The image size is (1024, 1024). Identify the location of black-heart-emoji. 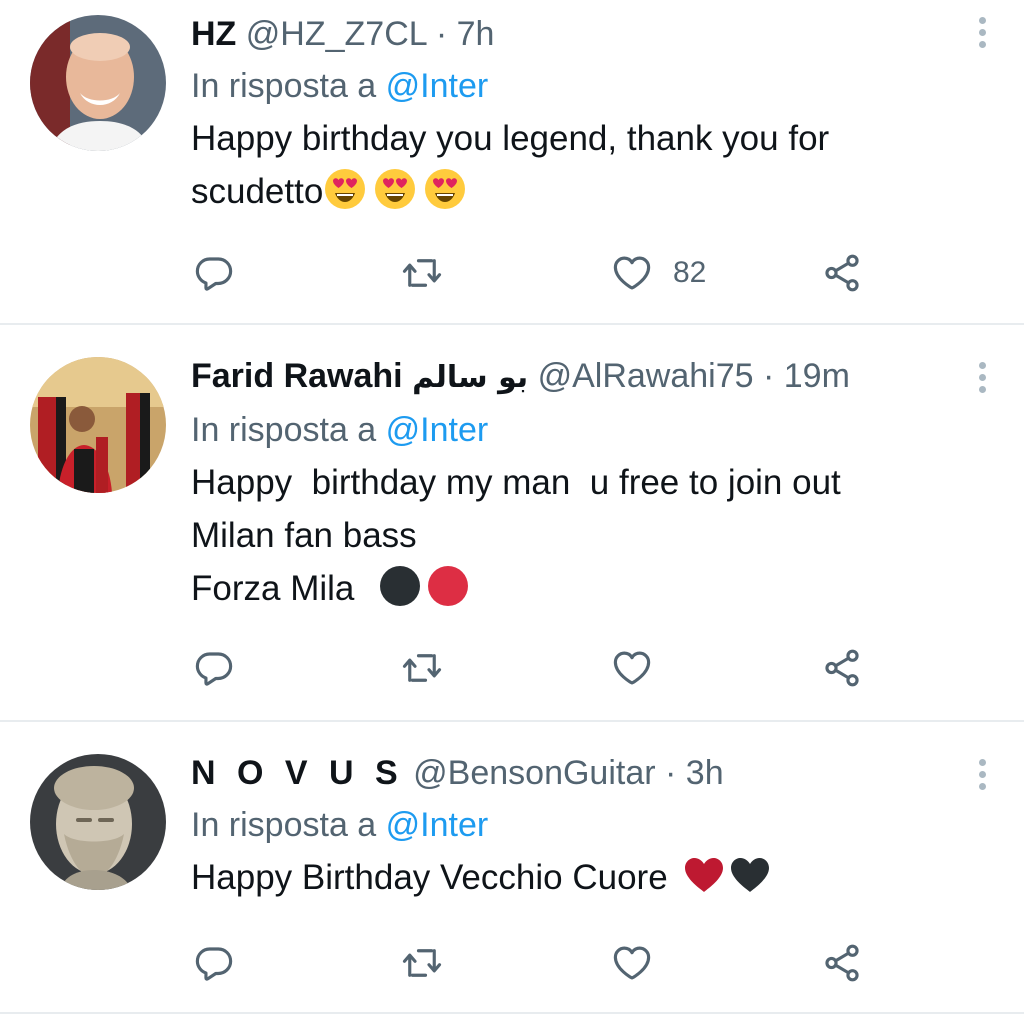
(750, 875).